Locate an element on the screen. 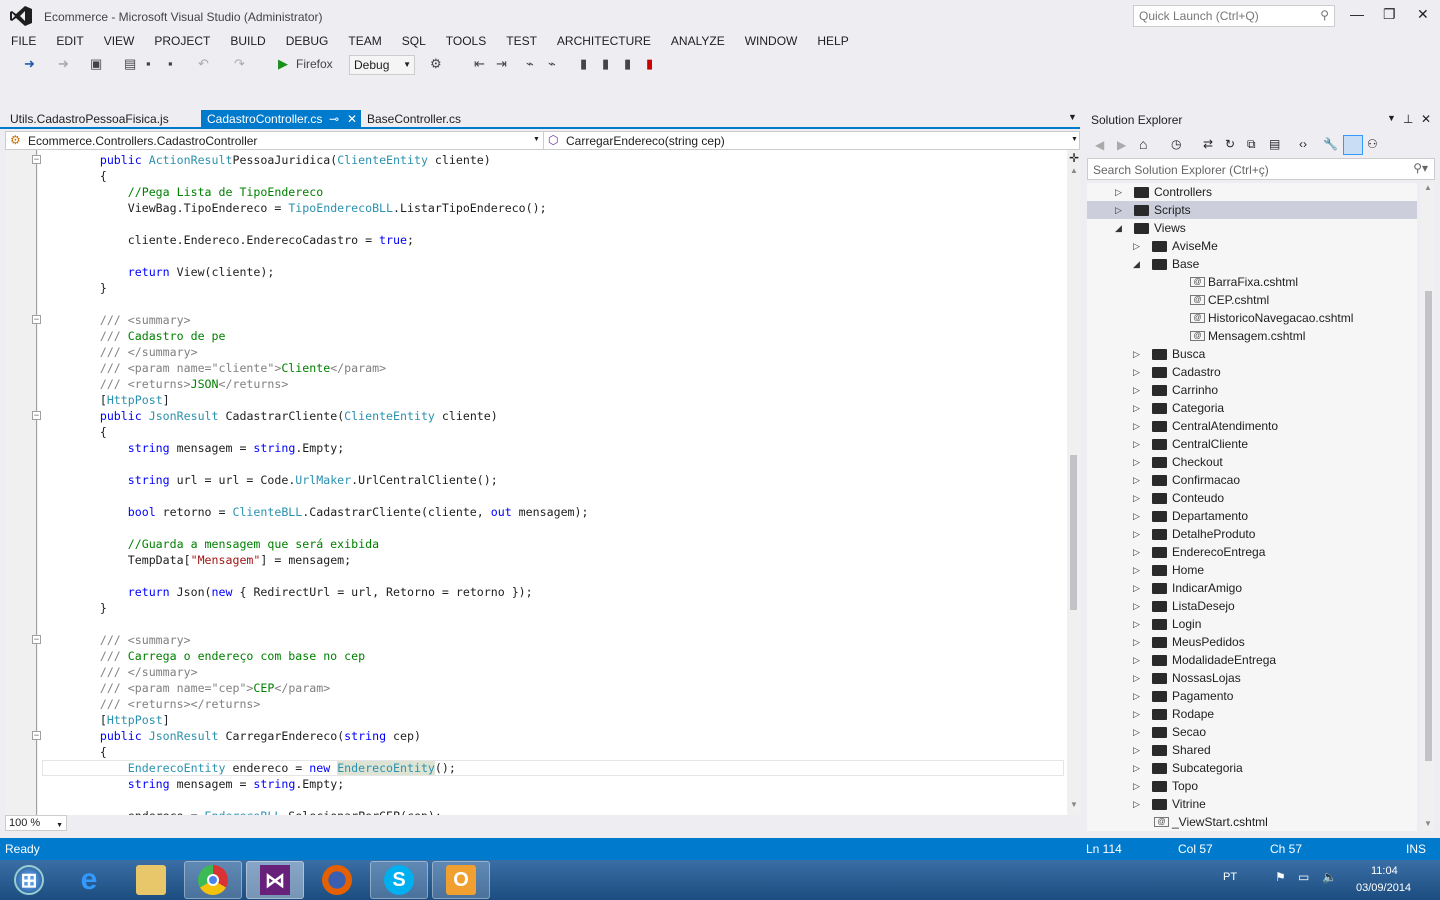 This screenshot has width=1440, height=900. back-icon: ◀ is located at coordinates (1099, 145).